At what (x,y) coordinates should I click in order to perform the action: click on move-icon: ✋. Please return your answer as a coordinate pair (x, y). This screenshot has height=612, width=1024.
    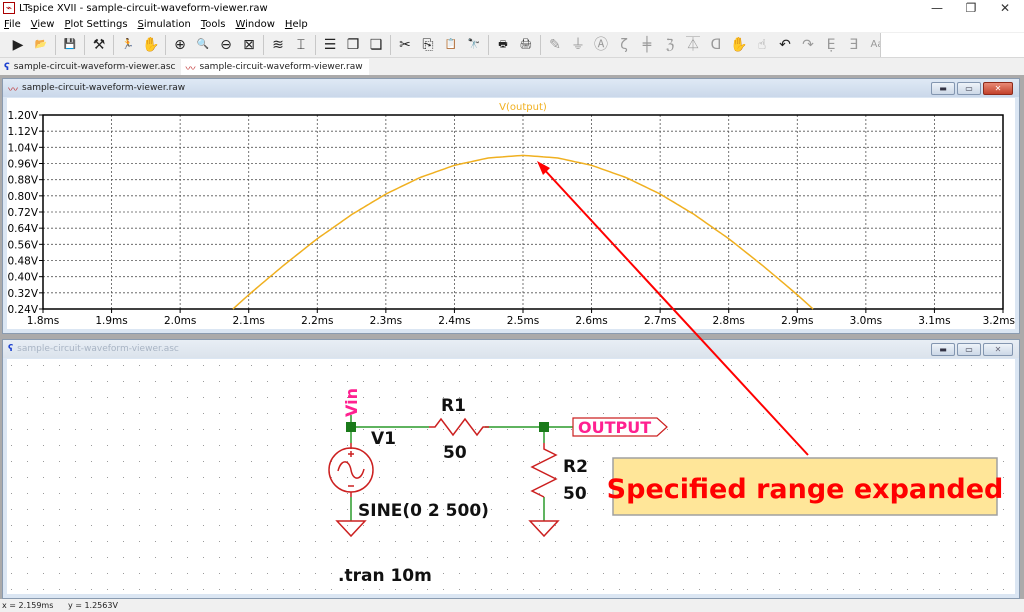
    Looking at the image, I should click on (739, 45).